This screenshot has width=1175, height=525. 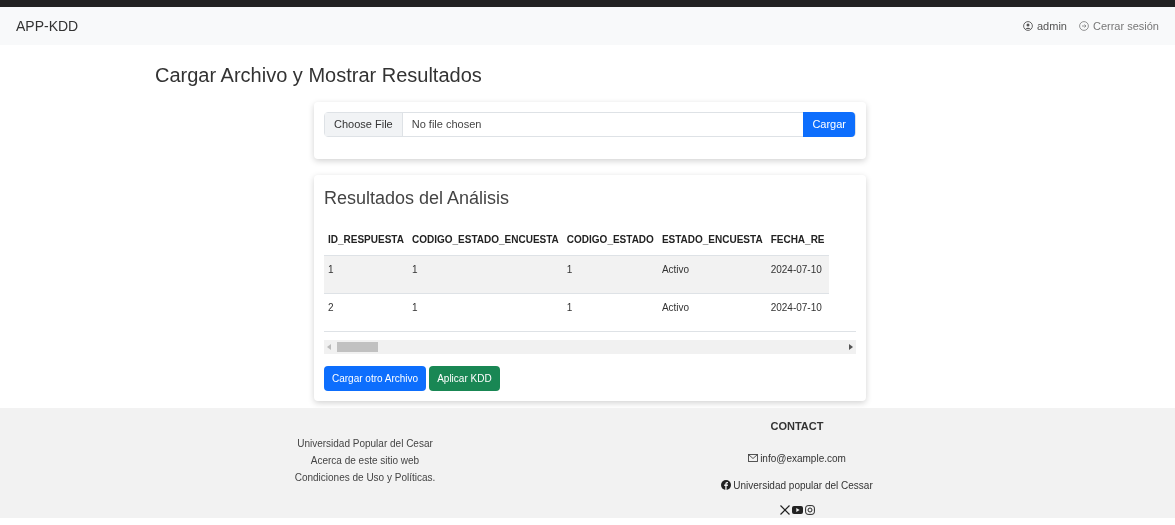 What do you see at coordinates (797, 426) in the screenshot?
I see `contact-title: CONTACT` at bounding box center [797, 426].